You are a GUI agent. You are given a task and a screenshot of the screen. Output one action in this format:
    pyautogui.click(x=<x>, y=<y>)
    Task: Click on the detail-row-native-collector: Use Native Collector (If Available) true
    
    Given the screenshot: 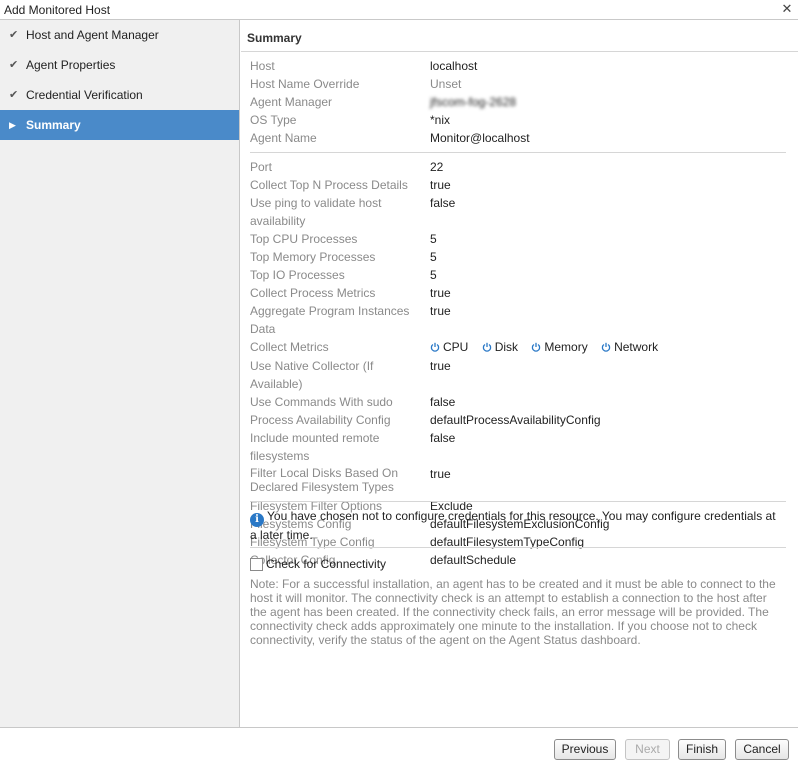 What is the action you would take?
    pyautogui.click(x=520, y=375)
    